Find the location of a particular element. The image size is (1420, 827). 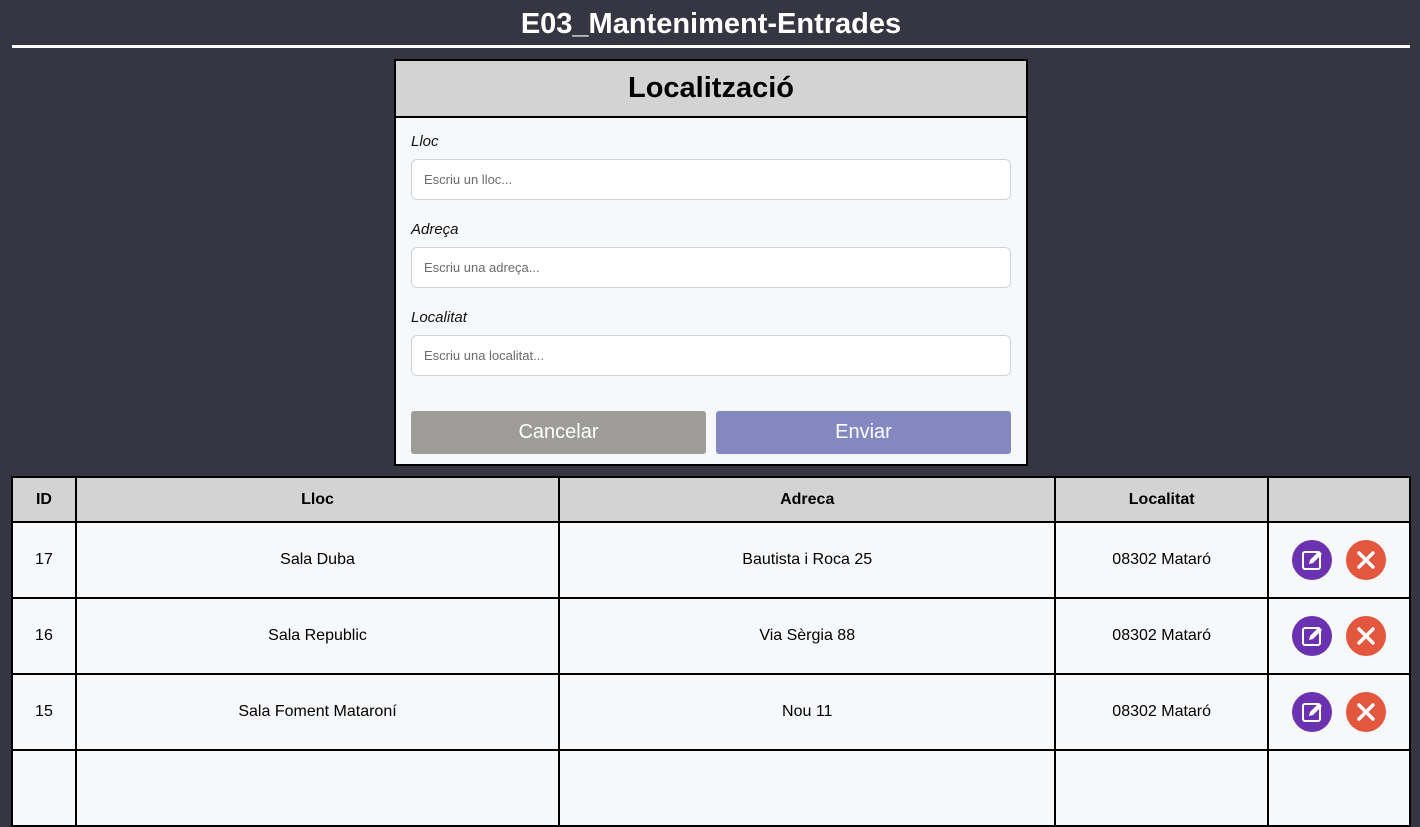

cell-id is located at coordinates (44, 788).